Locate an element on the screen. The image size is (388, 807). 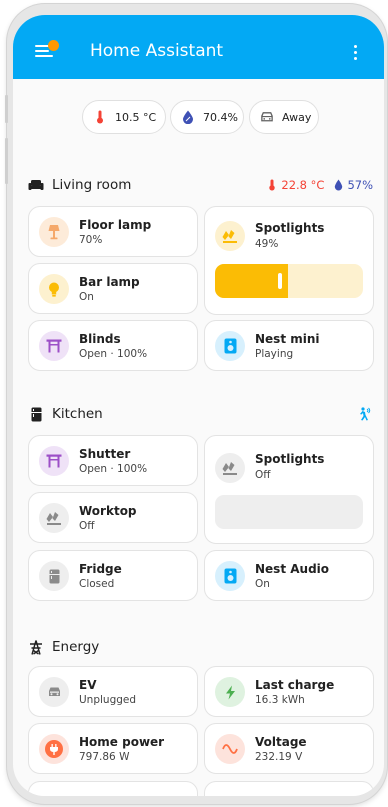
tile-name: Shutter is located at coordinates (105, 454).